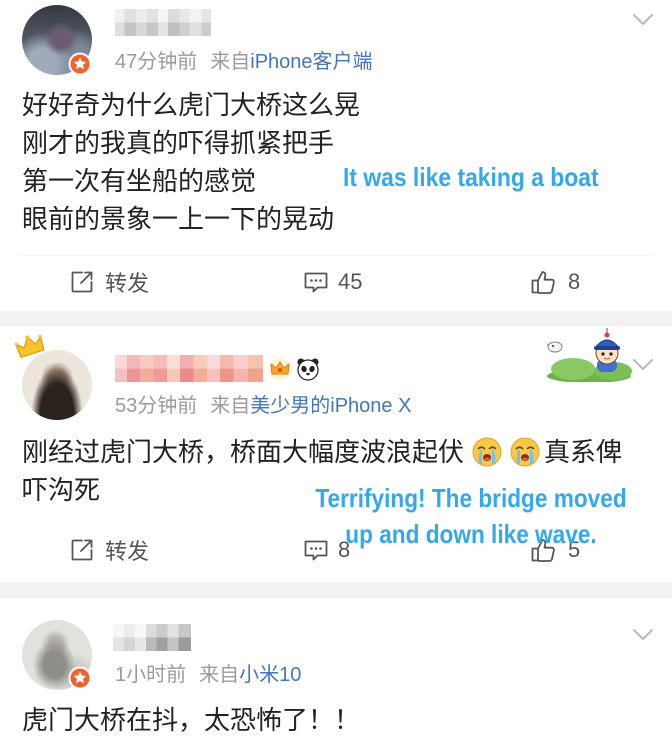 This screenshot has height=747, width=672. Describe the element at coordinates (311, 62) in the screenshot. I see `source-link: iPhone客户端` at that location.